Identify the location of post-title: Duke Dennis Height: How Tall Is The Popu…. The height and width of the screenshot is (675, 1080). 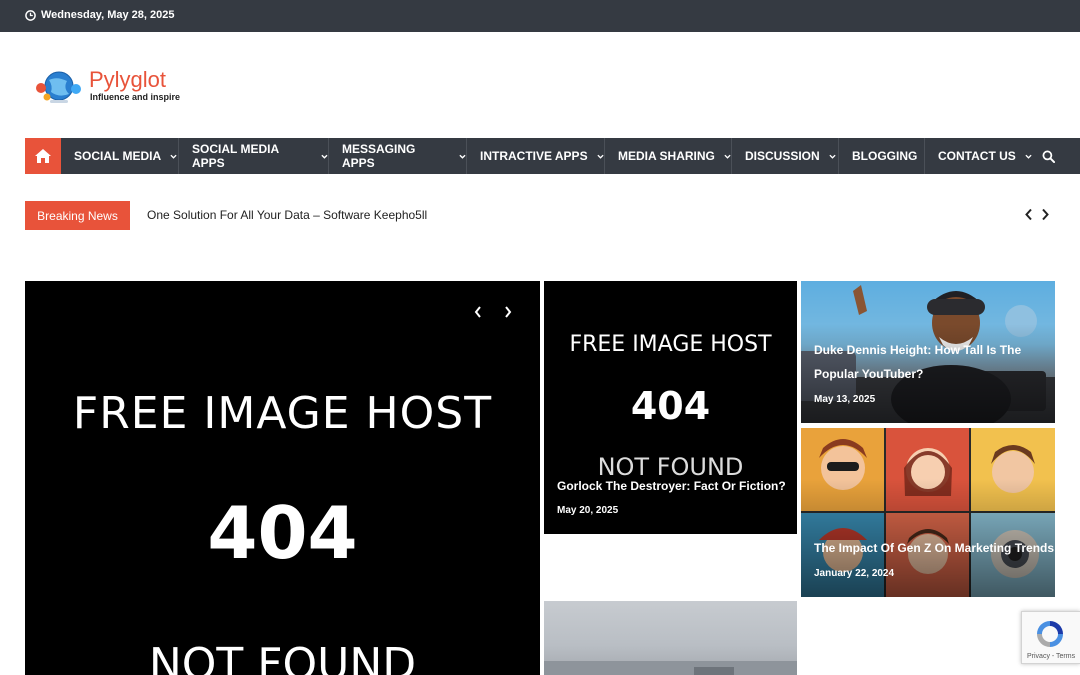
(917, 362).